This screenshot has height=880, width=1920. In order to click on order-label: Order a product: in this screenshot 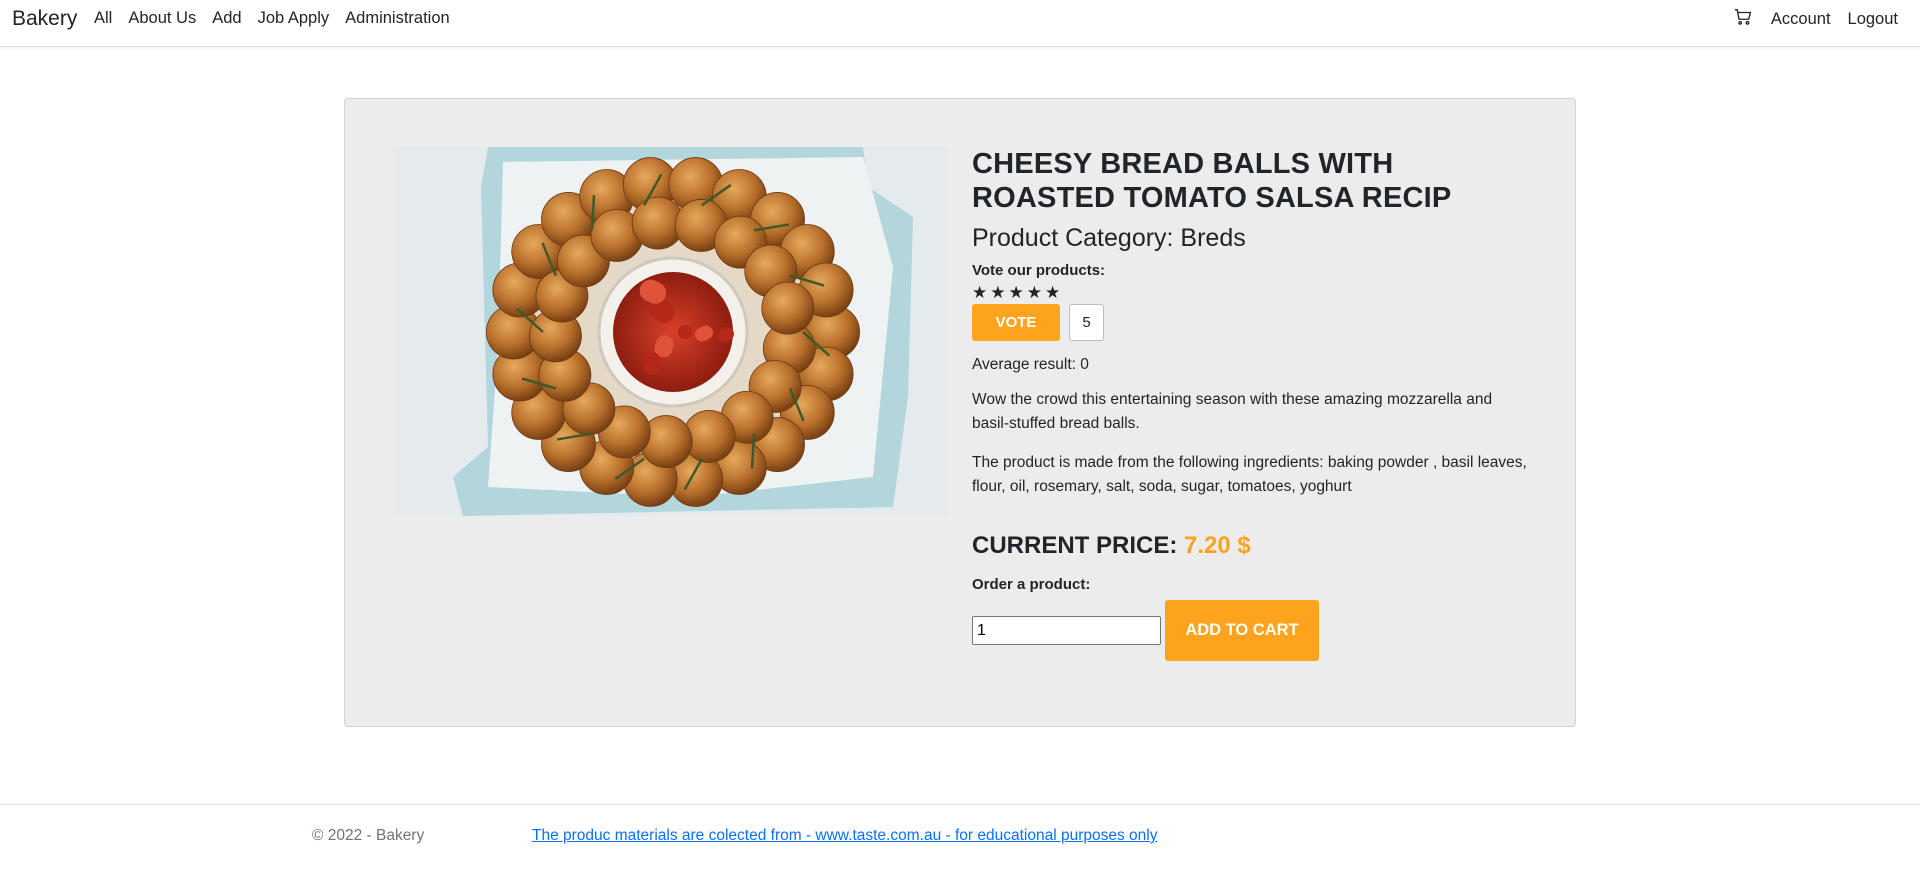, I will do `click(1031, 584)`.